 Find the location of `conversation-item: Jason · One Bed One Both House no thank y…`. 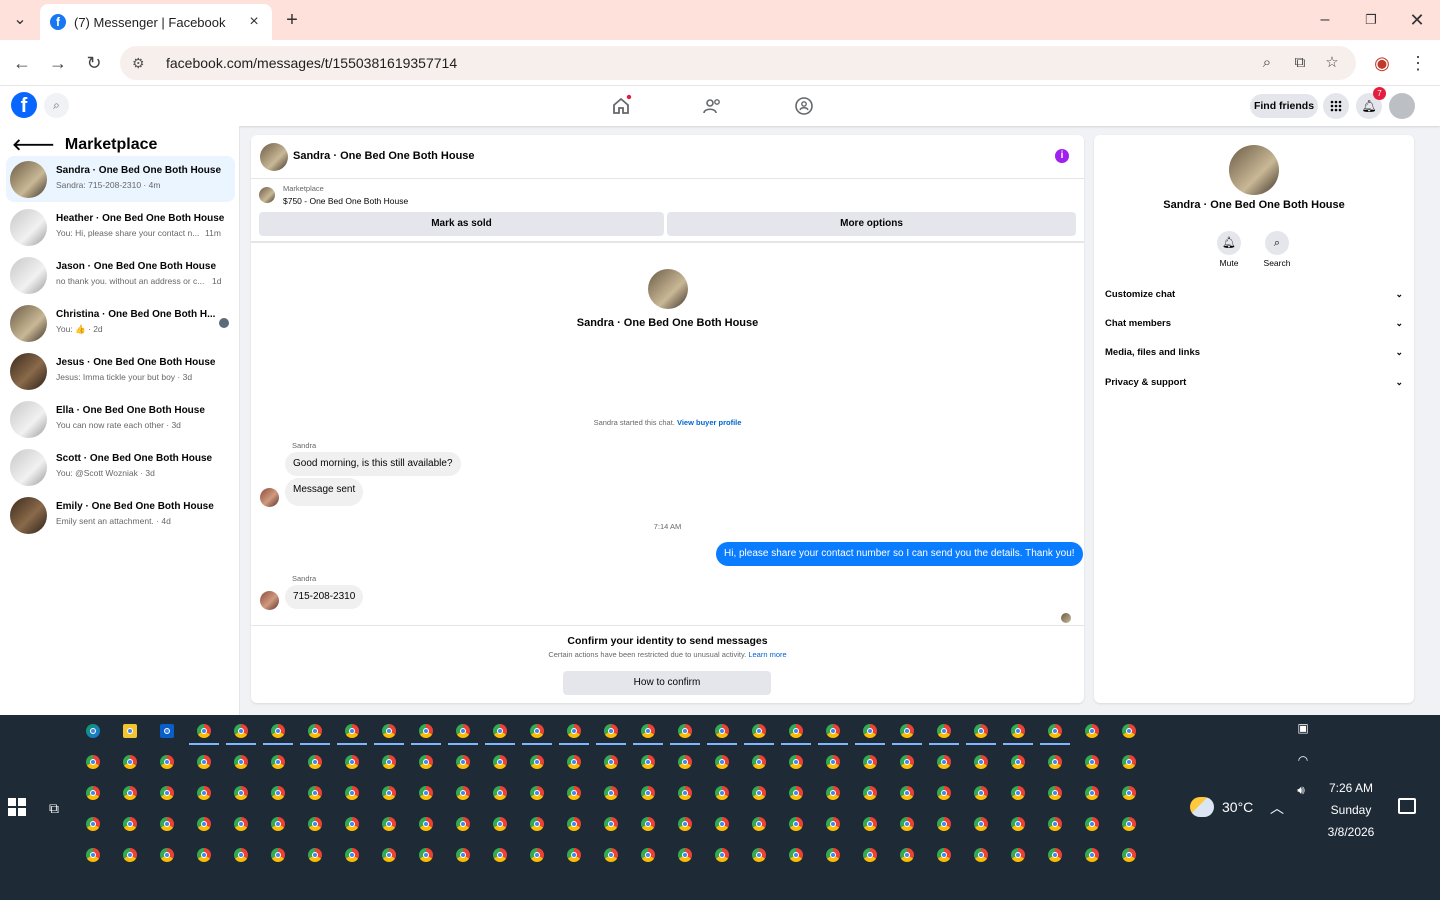

conversation-item: Jason · One Bed One Both House no thank y… is located at coordinates (120, 275).